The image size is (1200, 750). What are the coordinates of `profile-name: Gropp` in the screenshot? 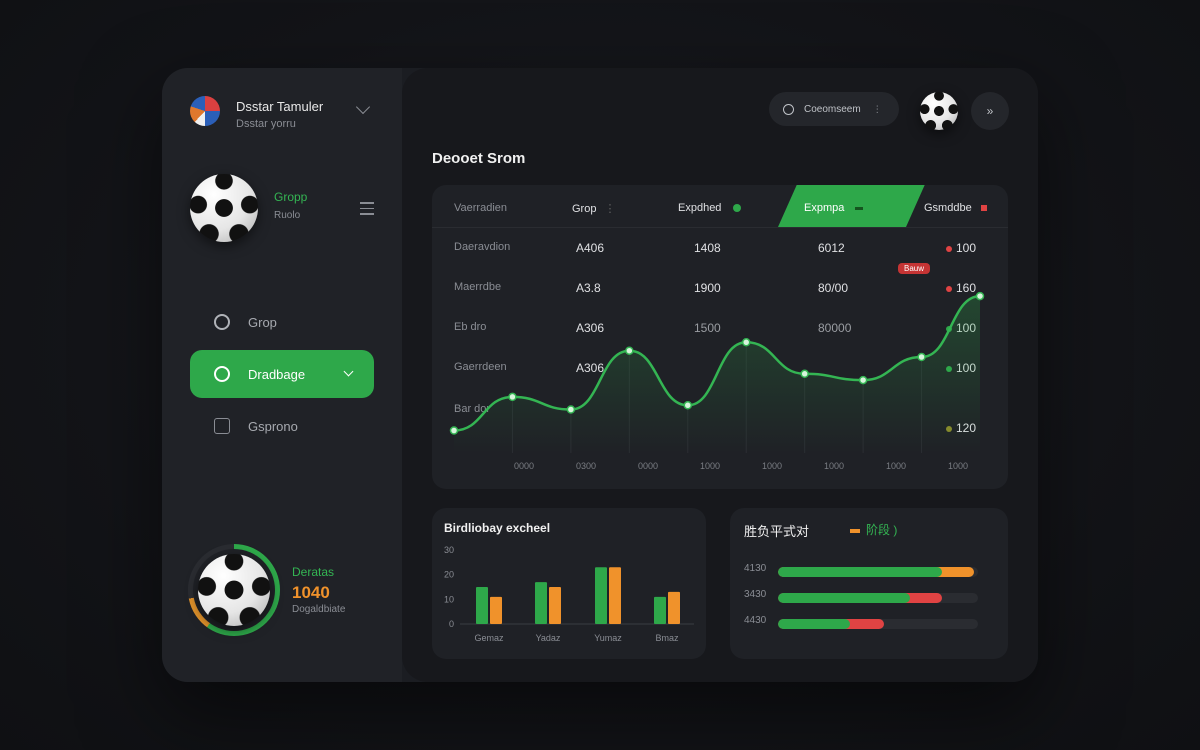 It's located at (291, 197).